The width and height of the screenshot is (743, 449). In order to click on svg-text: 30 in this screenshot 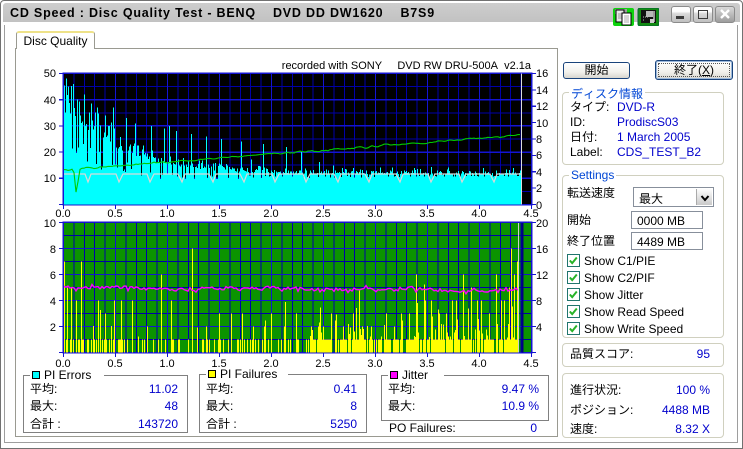, I will do `click(50, 127)`.